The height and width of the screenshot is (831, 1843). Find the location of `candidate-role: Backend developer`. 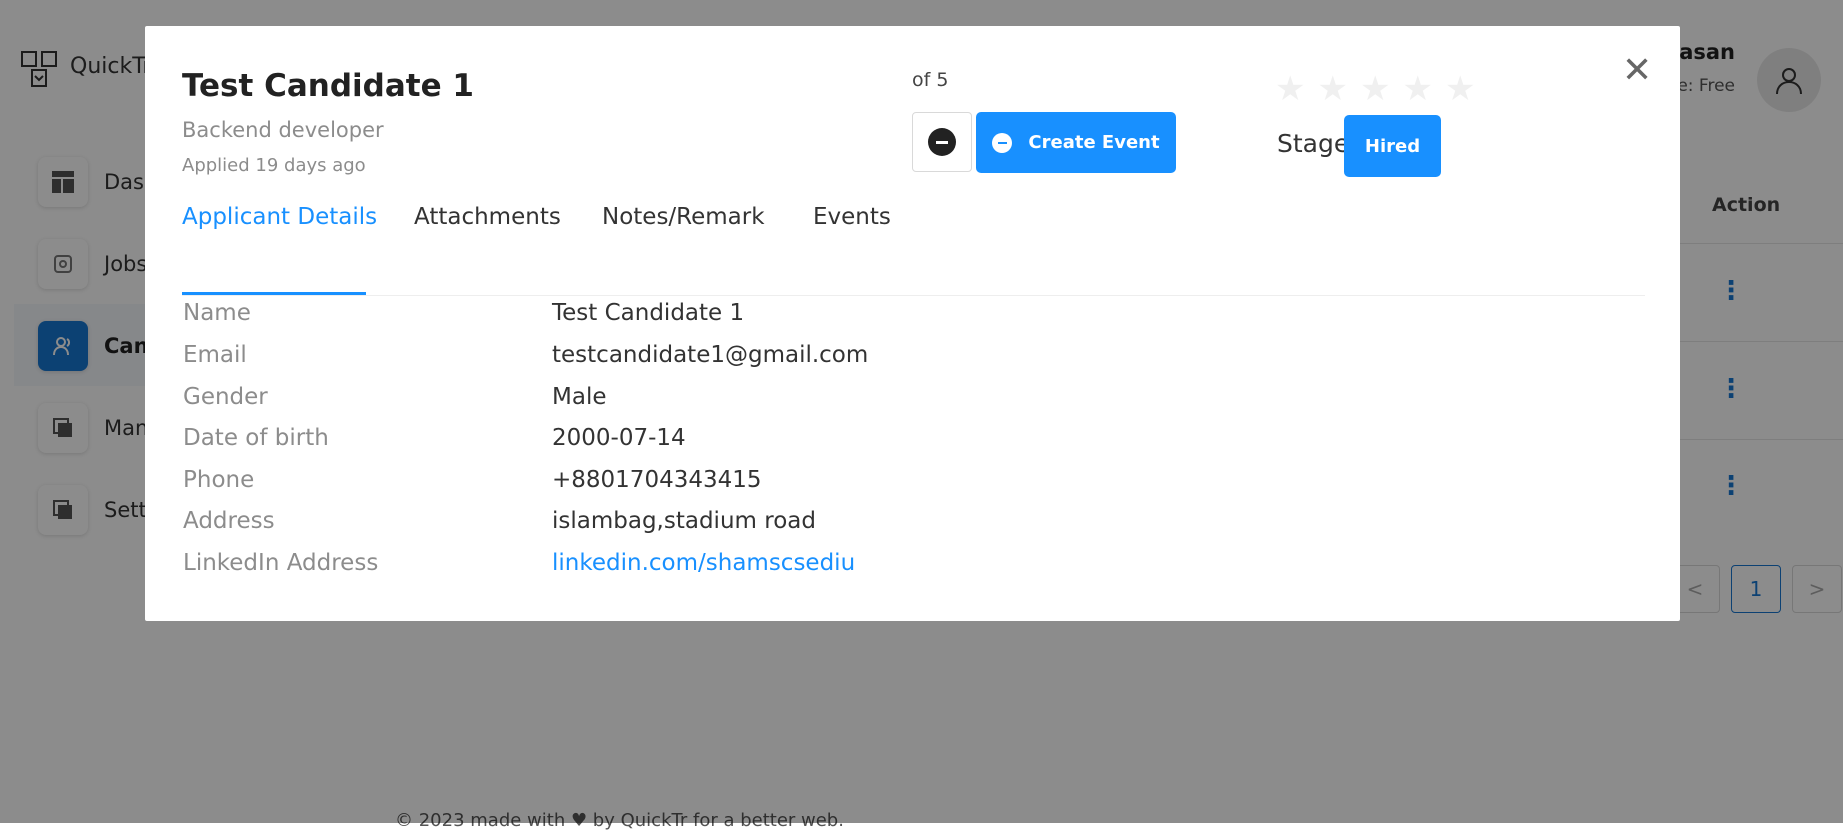

candidate-role: Backend developer is located at coordinates (283, 130).